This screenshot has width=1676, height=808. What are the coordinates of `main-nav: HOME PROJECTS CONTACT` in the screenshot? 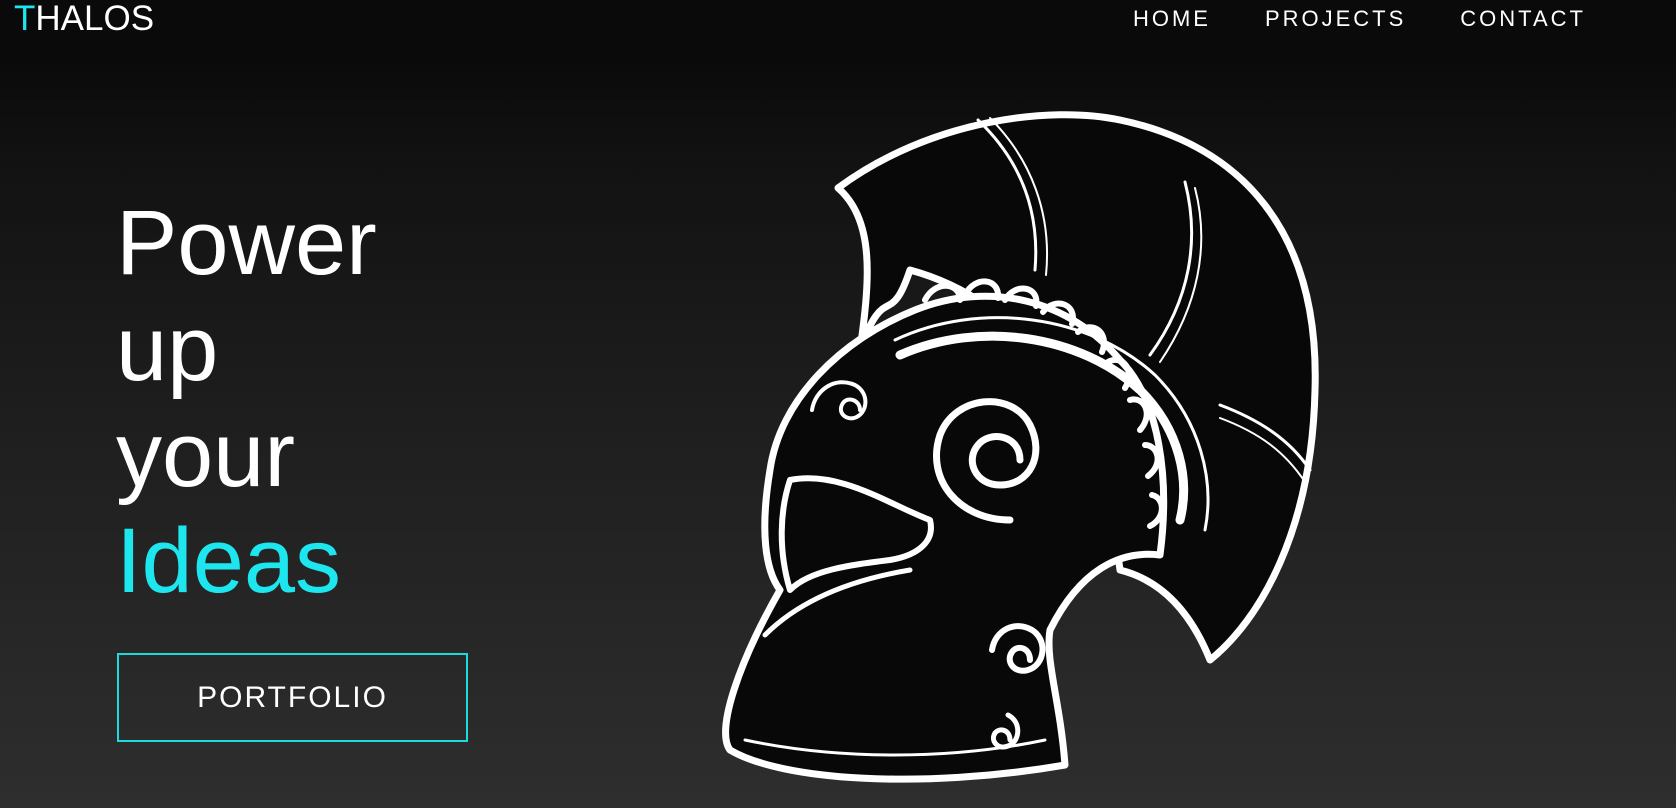 It's located at (1359, 19).